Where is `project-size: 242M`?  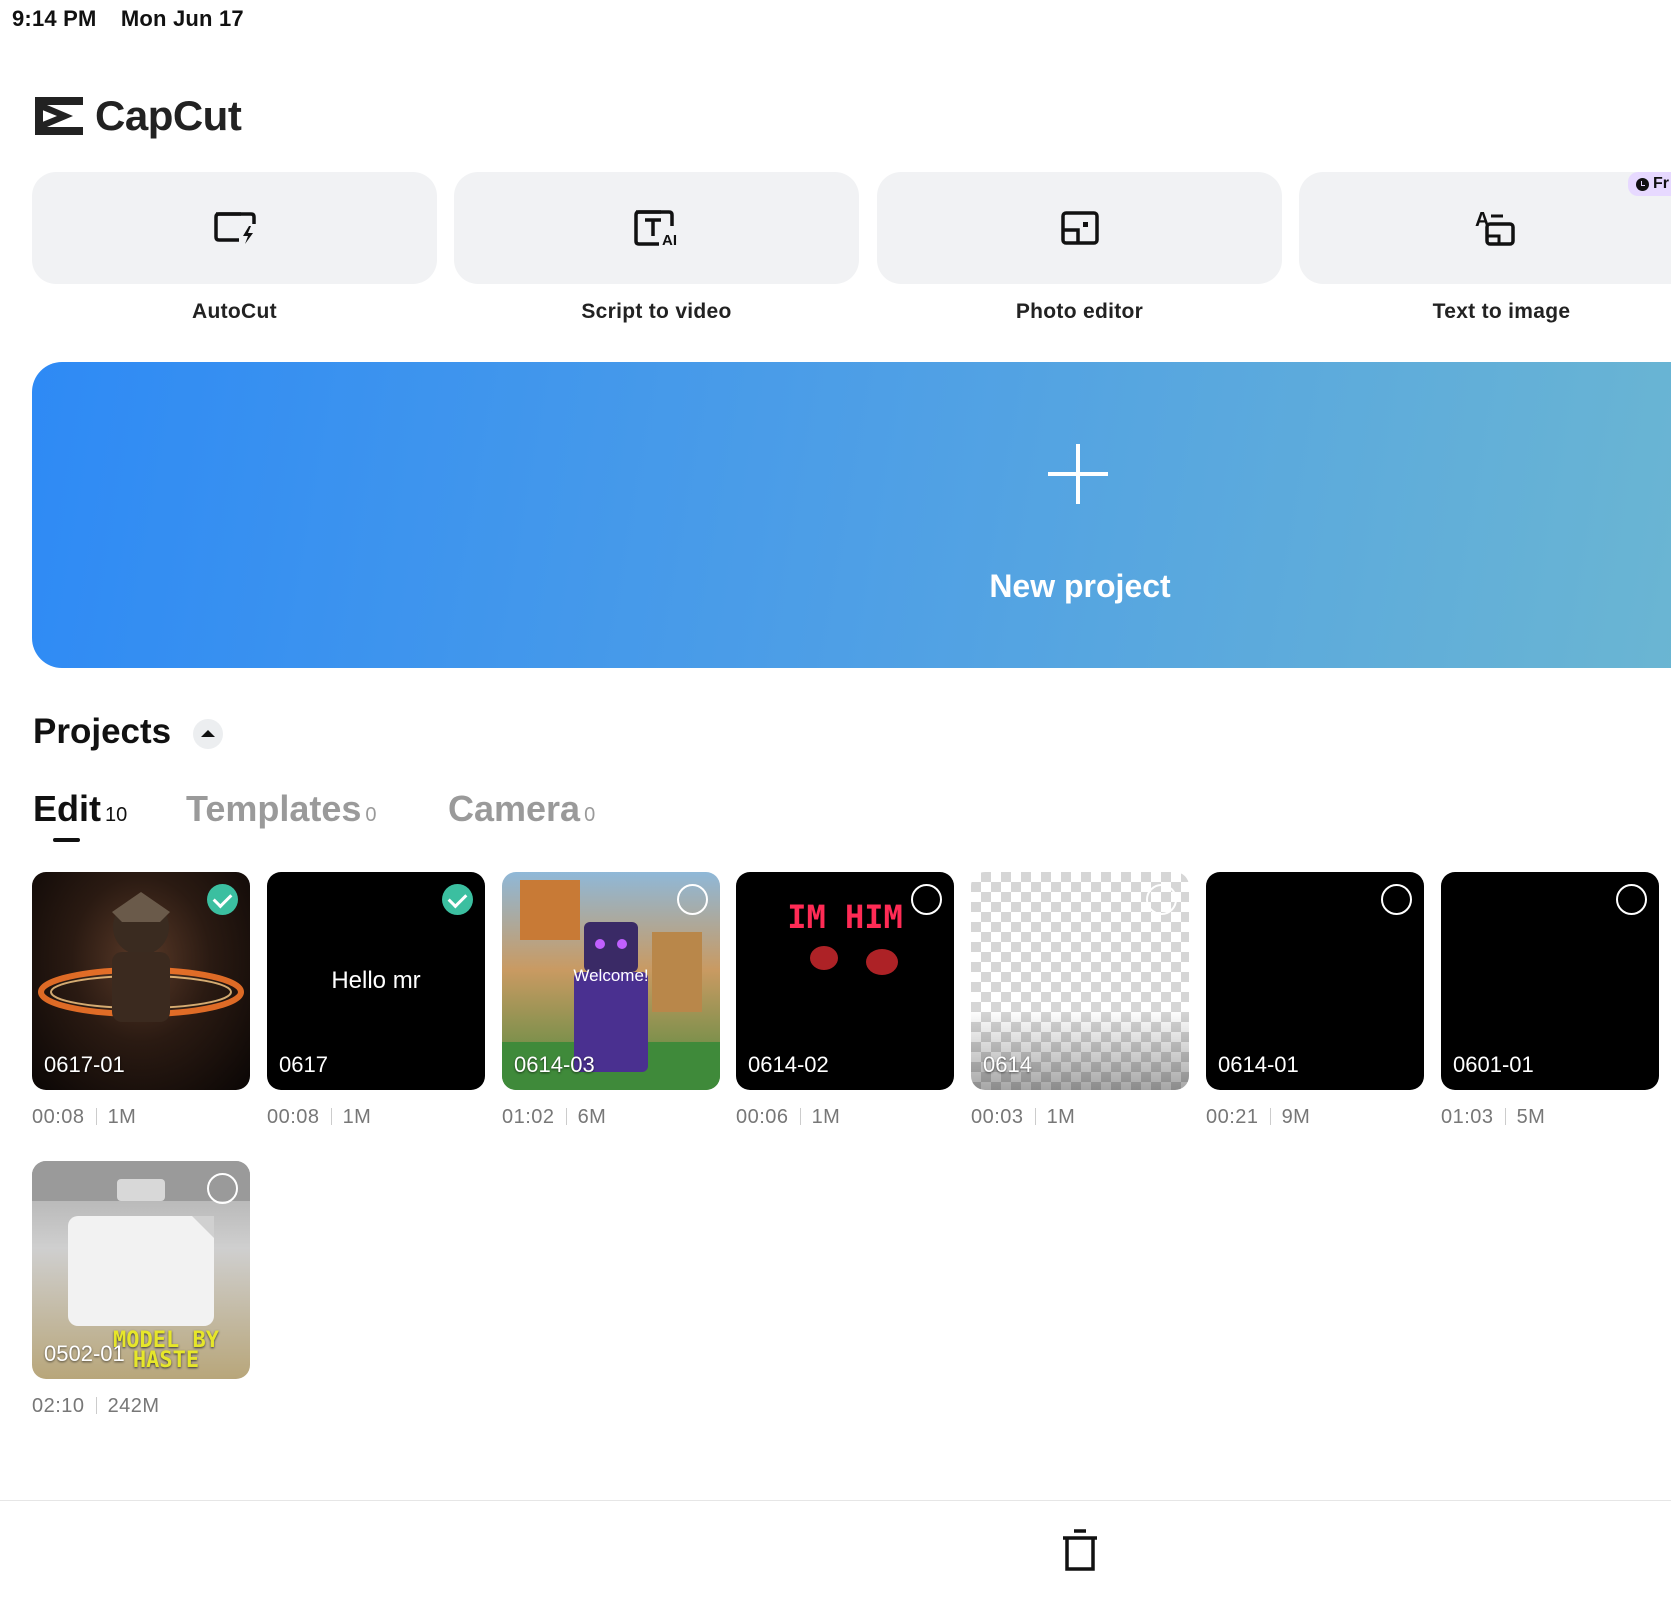
project-size: 242M is located at coordinates (133, 1406).